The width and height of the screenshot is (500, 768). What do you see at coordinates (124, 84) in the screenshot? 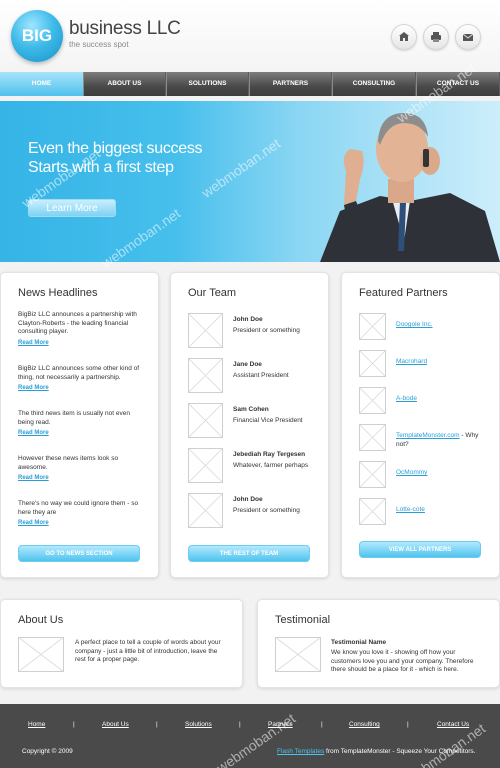
I see `nav-item-about-us: ABOUT US` at bounding box center [124, 84].